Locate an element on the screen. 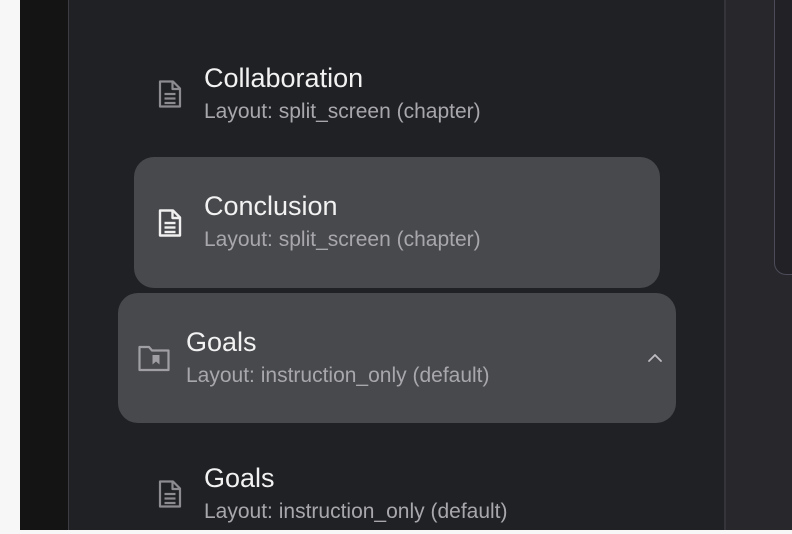  right-card is located at coordinates (783, 137).